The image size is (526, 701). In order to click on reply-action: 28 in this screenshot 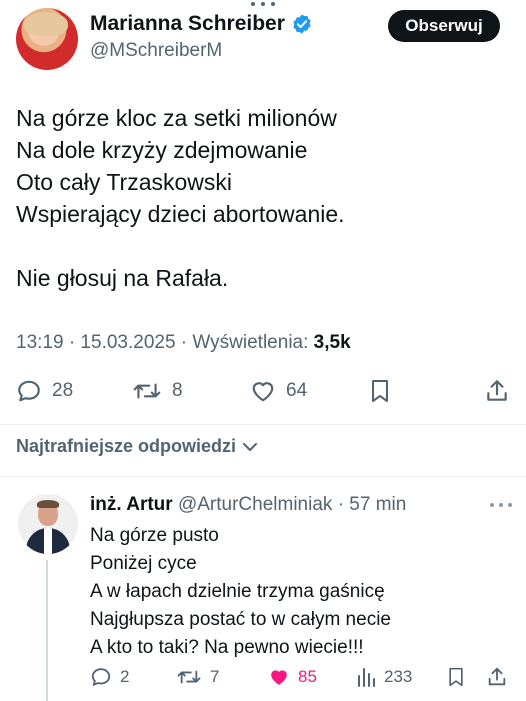, I will do `click(44, 391)`.